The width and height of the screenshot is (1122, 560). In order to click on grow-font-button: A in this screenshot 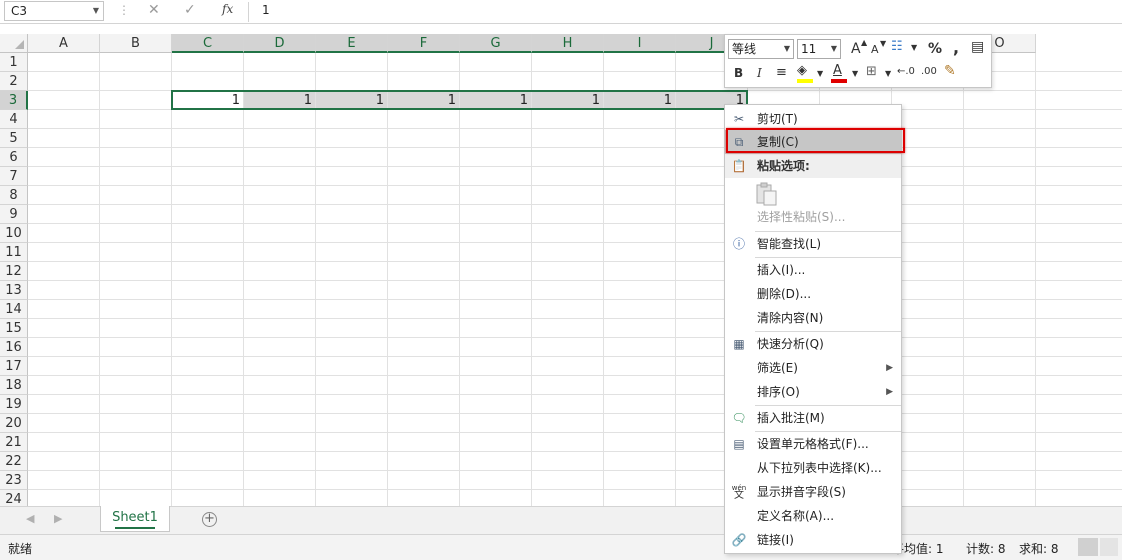, I will do `click(856, 49)`.